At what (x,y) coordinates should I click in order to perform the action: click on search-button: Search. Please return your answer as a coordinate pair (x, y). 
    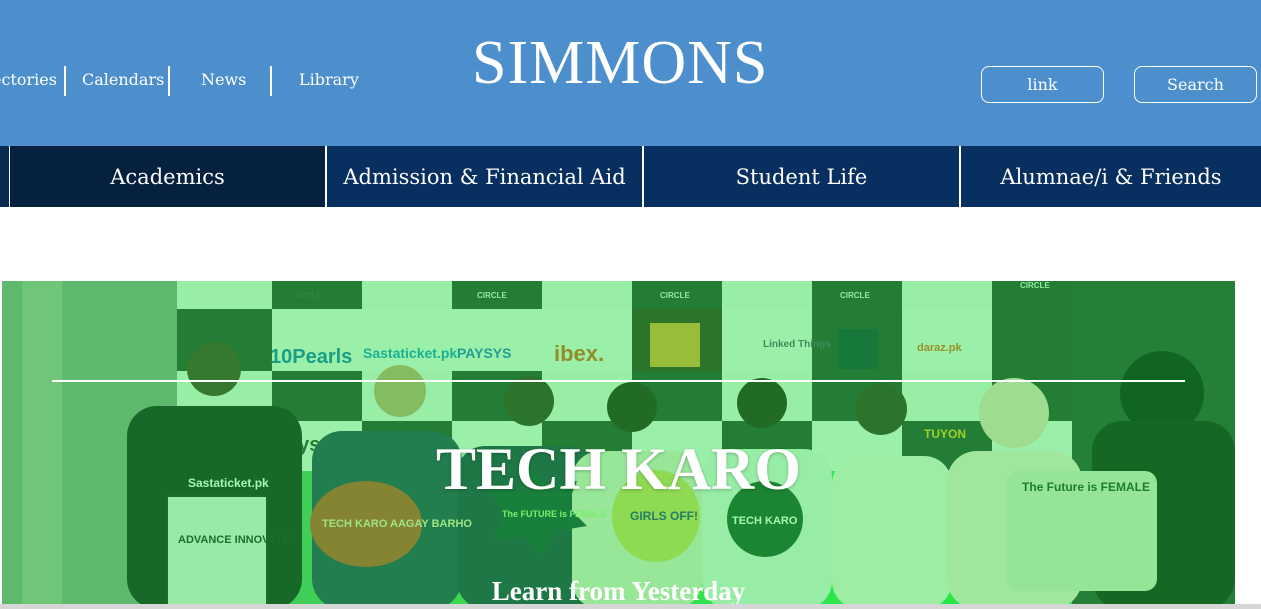
    Looking at the image, I should click on (1195, 84).